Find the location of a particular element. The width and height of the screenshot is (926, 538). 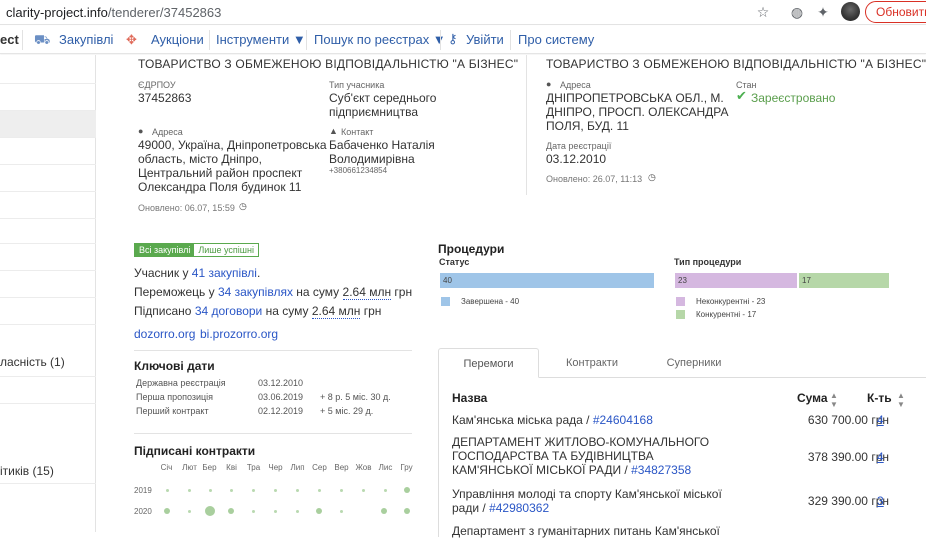

sidebar-item-politicians: ітиків (15) is located at coordinates (48, 444).